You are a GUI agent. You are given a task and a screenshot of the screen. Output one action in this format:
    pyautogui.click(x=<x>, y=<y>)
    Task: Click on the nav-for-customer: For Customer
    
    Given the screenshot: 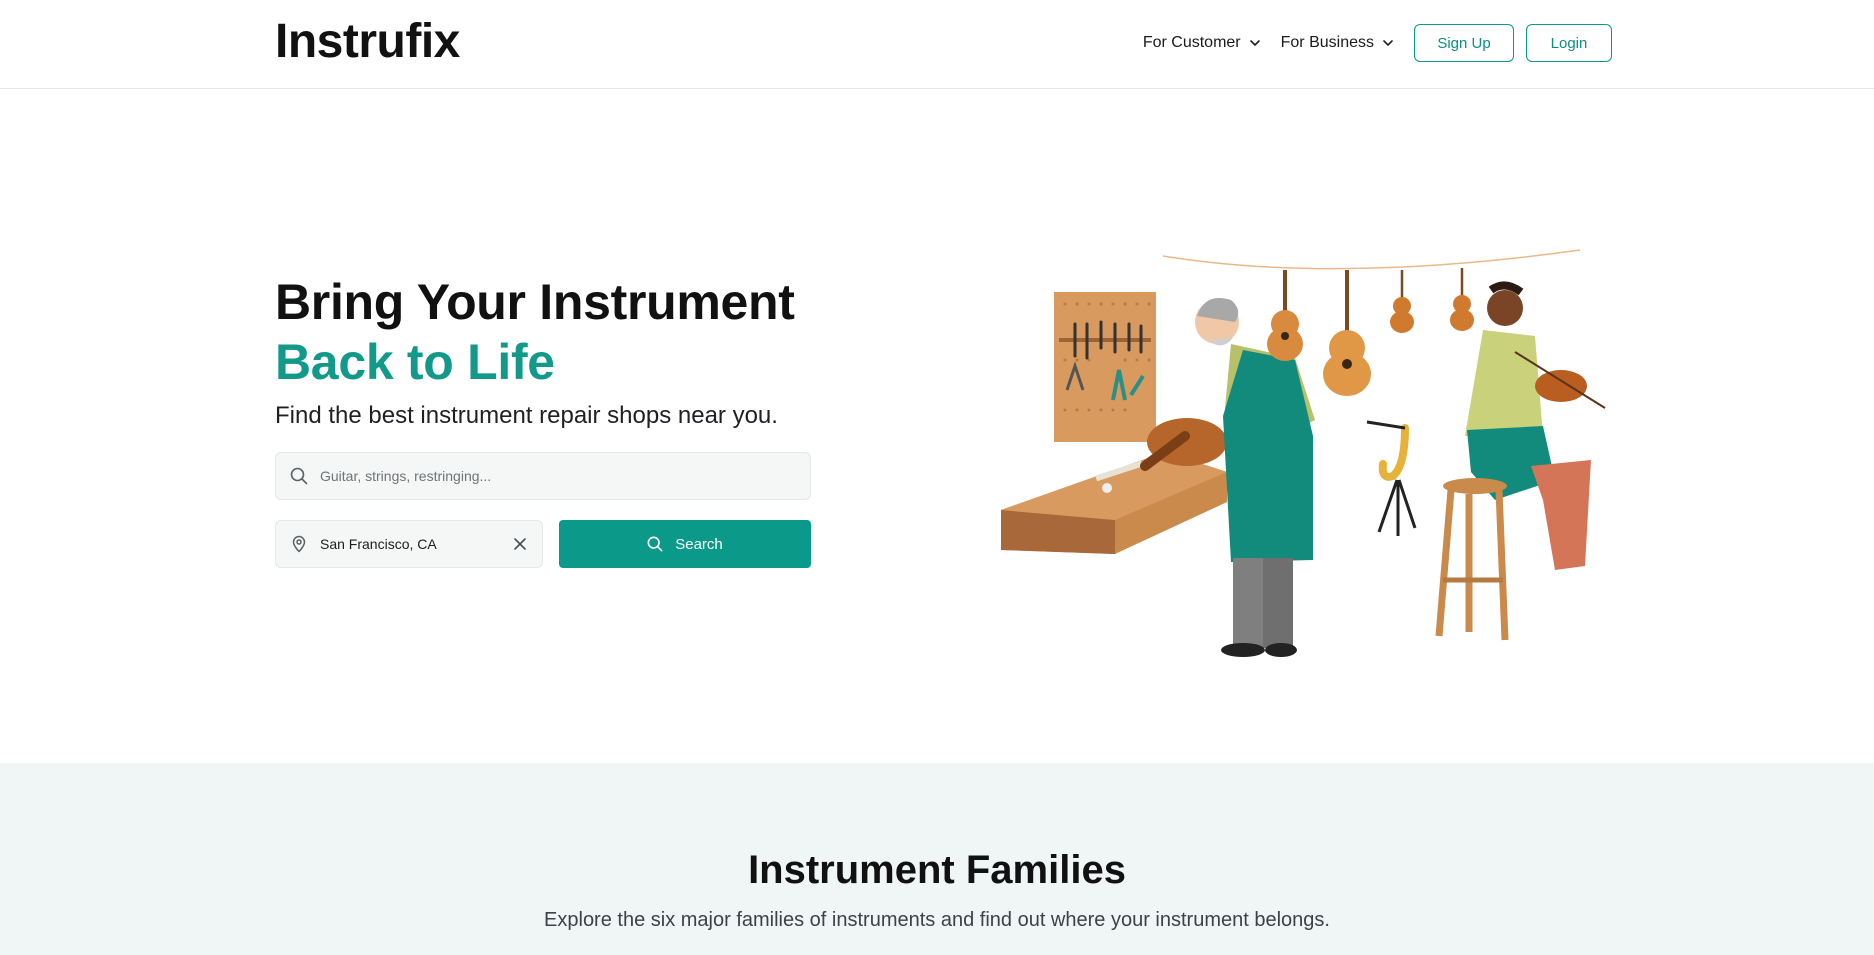 What is the action you would take?
    pyautogui.click(x=1202, y=43)
    